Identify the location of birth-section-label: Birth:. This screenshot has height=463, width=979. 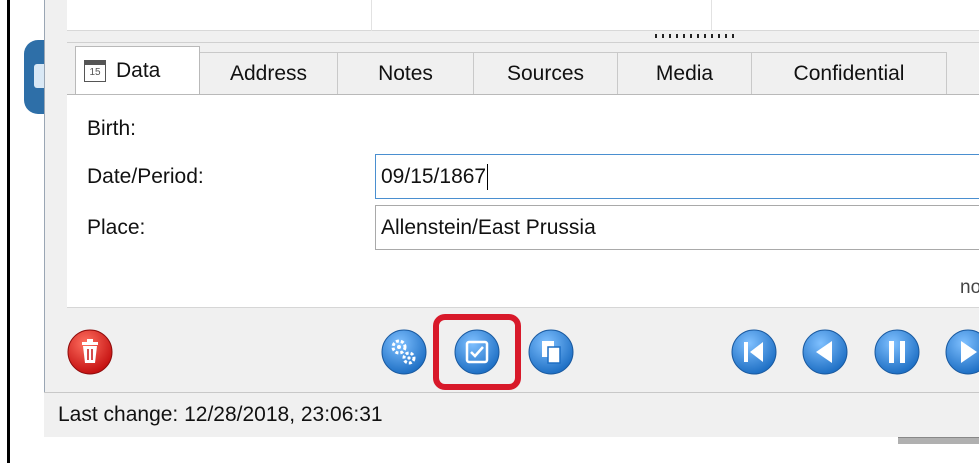
(112, 128).